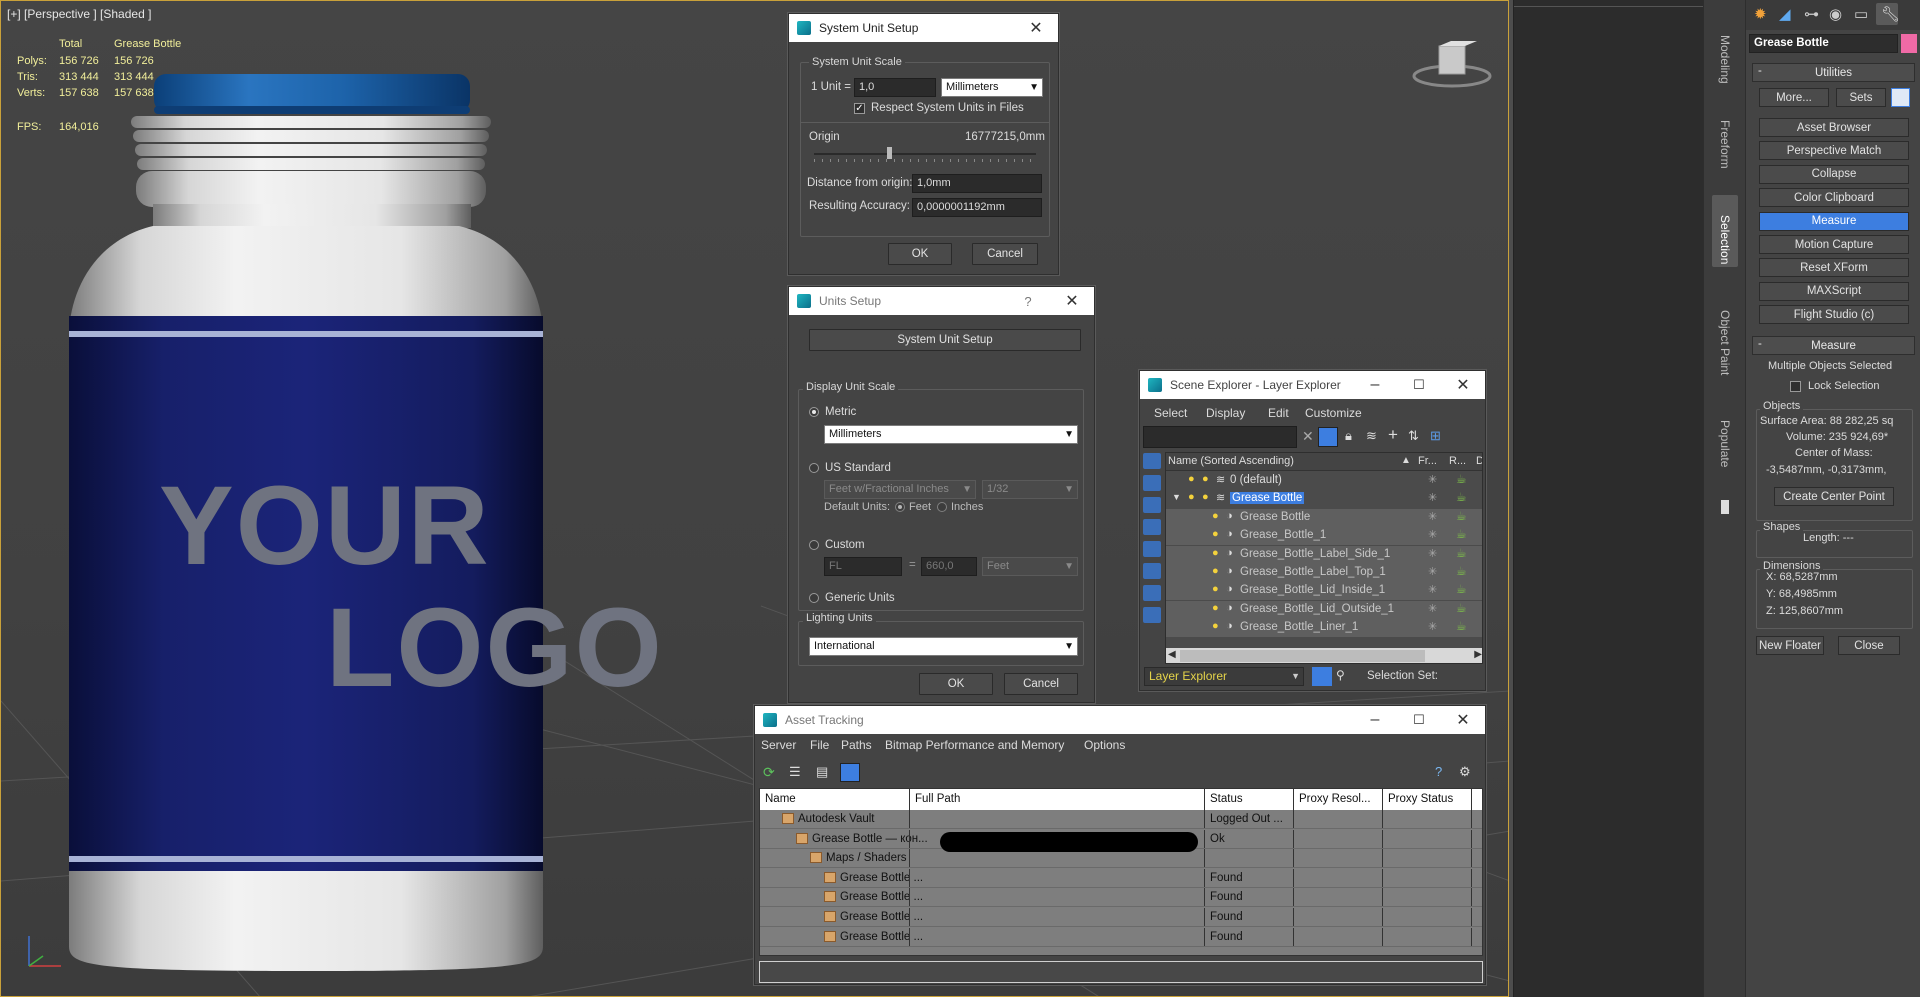 The image size is (1920, 997). What do you see at coordinates (863, 566) in the screenshot?
I see `custom-name-field: FL` at bounding box center [863, 566].